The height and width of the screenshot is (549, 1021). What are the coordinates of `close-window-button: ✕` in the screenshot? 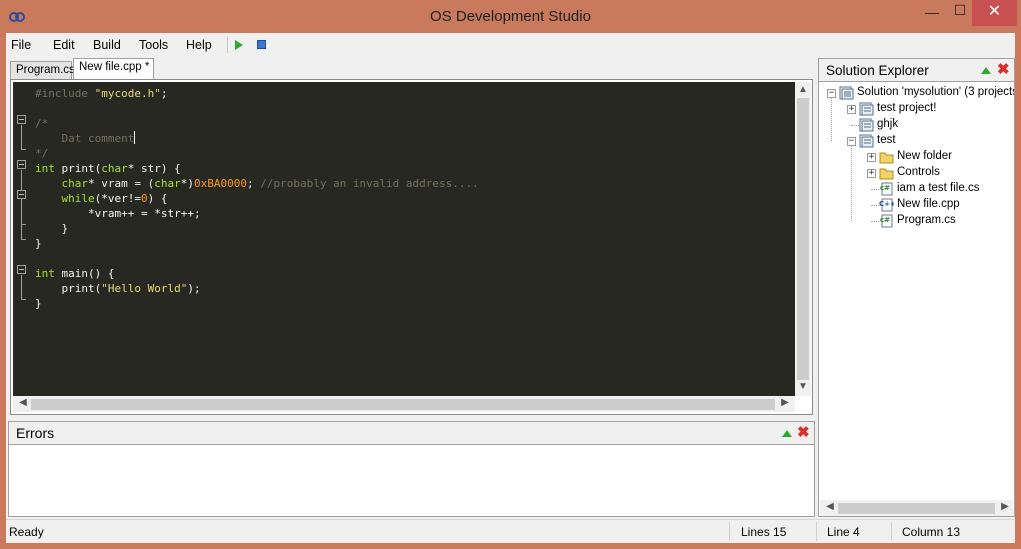 It's located at (994, 13).